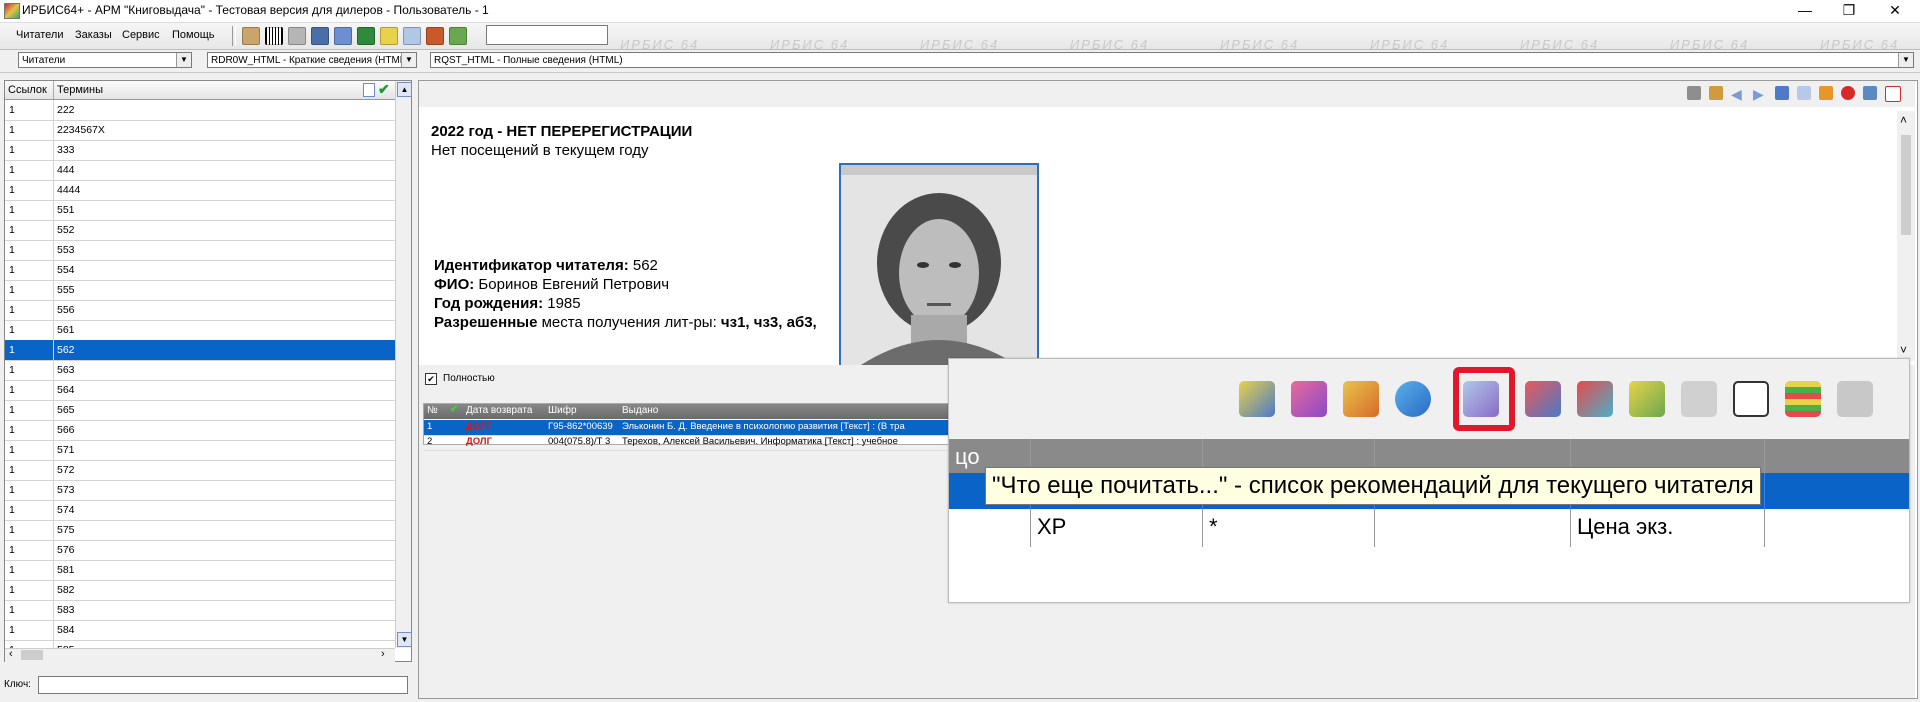 The width and height of the screenshot is (1920, 702). I want to click on term-row: 1 551, so click(200, 210).